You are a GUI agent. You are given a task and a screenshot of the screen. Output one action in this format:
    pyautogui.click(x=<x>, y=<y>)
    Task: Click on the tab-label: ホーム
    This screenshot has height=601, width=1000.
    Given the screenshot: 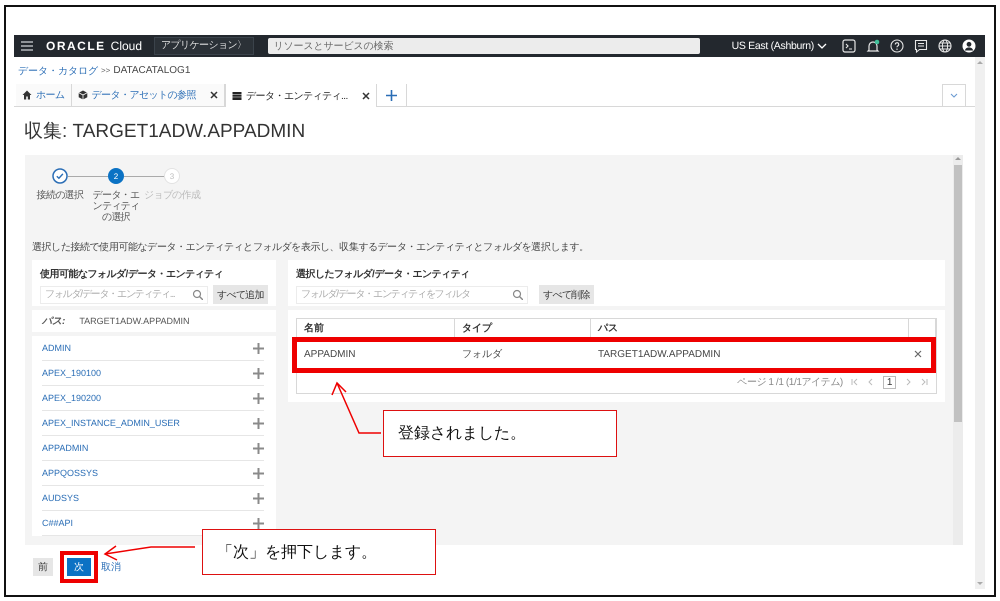 What is the action you would take?
    pyautogui.click(x=50, y=95)
    